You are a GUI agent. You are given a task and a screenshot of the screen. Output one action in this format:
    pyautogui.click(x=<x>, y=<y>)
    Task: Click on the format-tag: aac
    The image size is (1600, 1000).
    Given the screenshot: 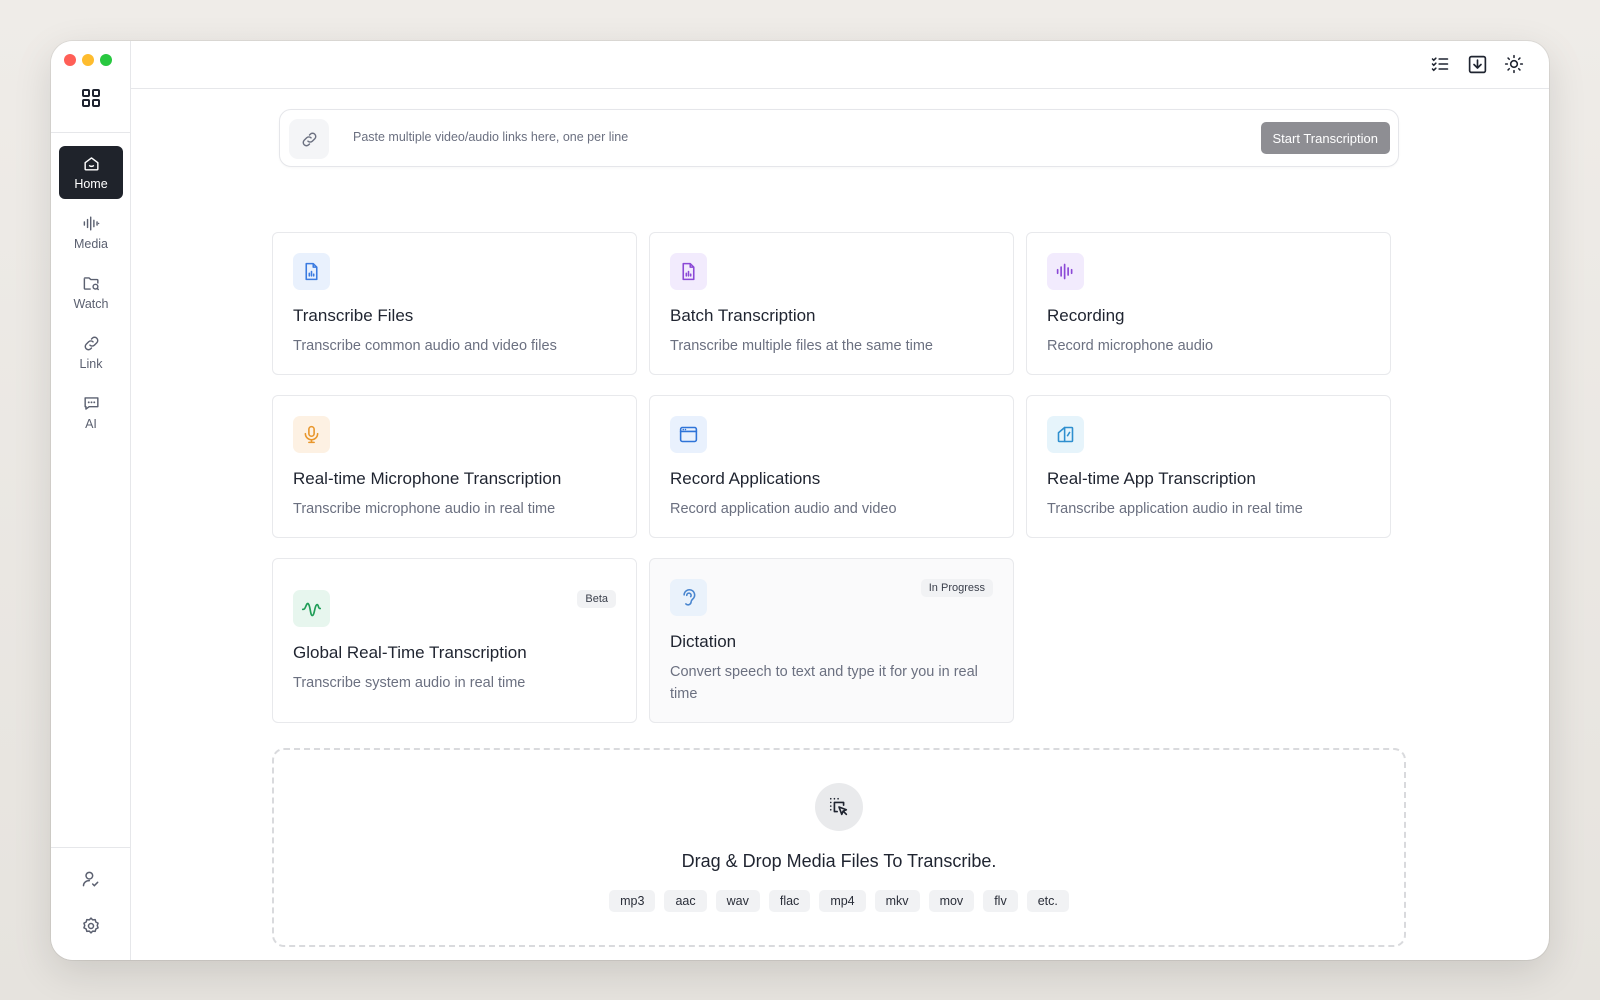 What is the action you would take?
    pyautogui.click(x=685, y=901)
    